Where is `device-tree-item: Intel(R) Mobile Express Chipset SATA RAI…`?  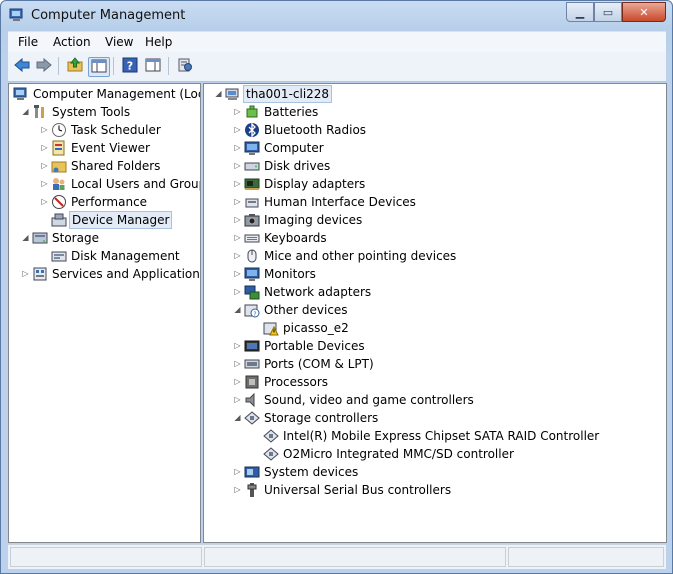
device-tree-item: Intel(R) Mobile Express Chipset SATA RAI… is located at coordinates (435, 436).